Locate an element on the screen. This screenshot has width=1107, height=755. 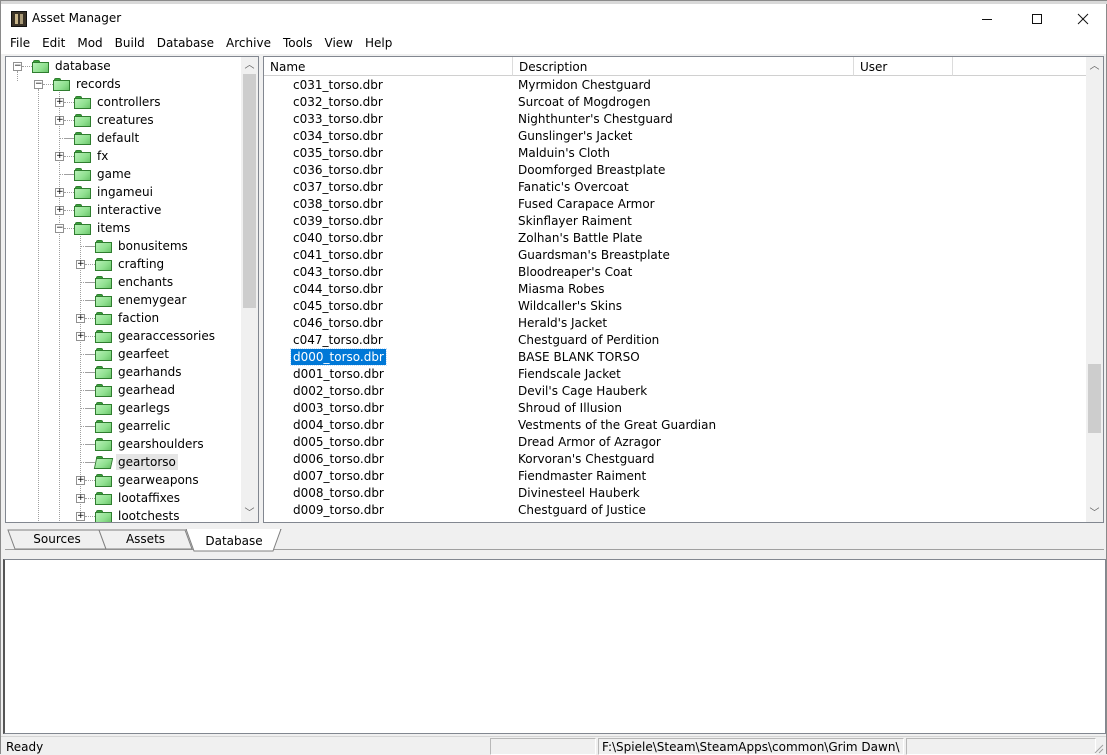
tree-node-creatures: creatures is located at coordinates (125, 120).